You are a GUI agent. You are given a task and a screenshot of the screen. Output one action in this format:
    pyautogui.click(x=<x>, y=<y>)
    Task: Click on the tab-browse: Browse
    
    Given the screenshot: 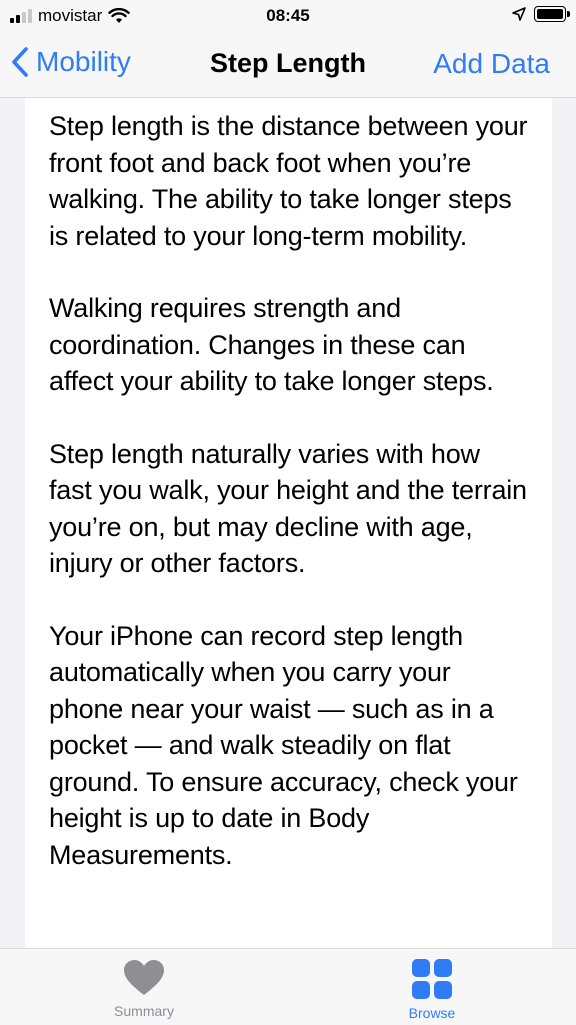 What is the action you would take?
    pyautogui.click(x=432, y=990)
    